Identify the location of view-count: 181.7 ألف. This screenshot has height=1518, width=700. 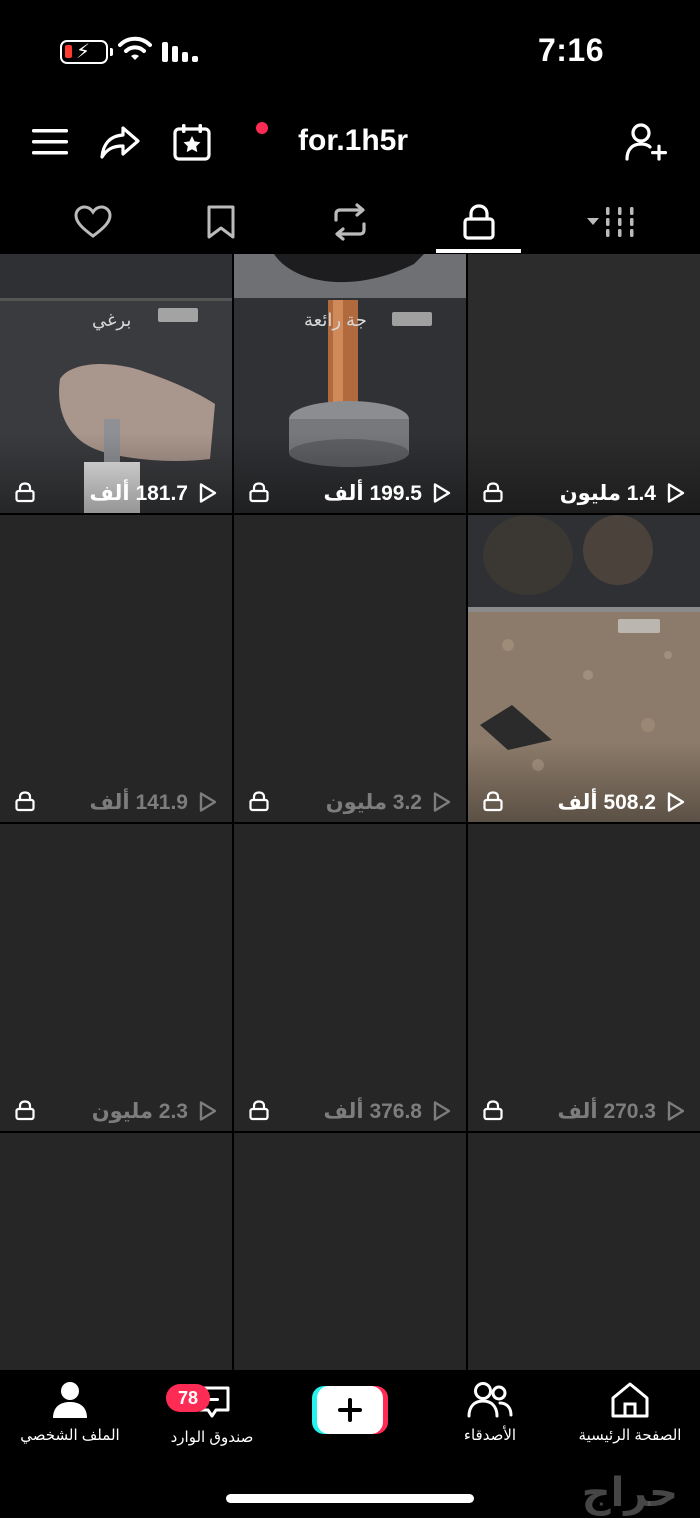
(154, 493).